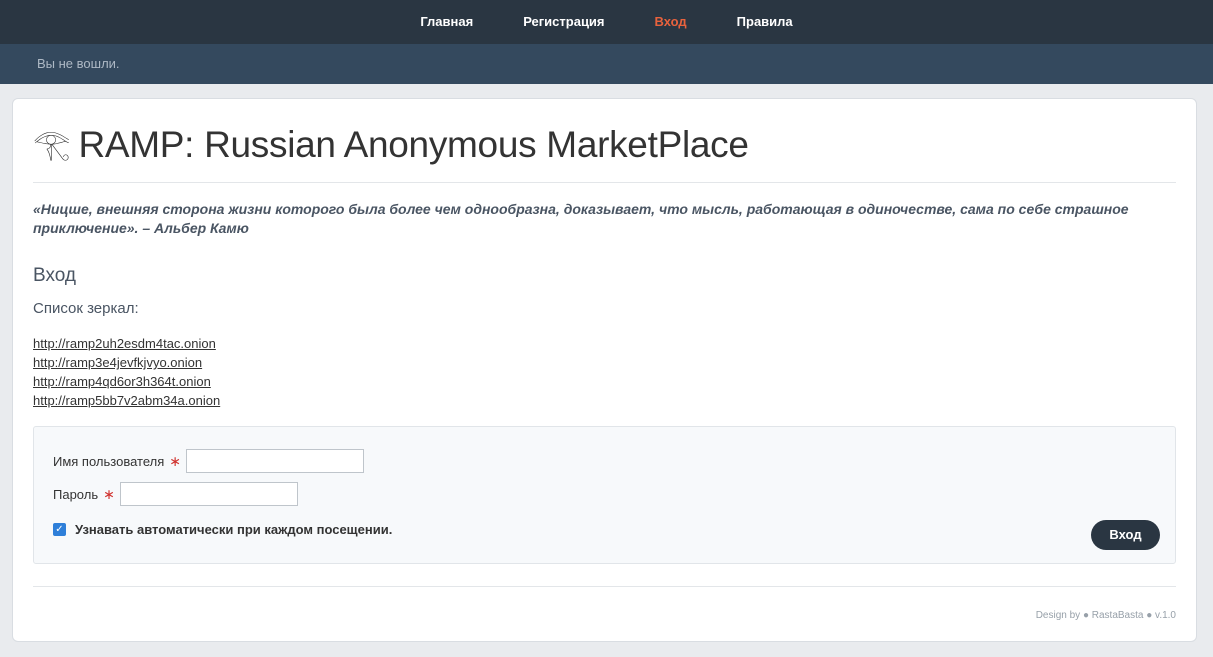 The width and height of the screenshot is (1213, 657). Describe the element at coordinates (604, 343) in the screenshot. I see `list-item: http://ramp2uh2esdm4tac.onion` at that location.